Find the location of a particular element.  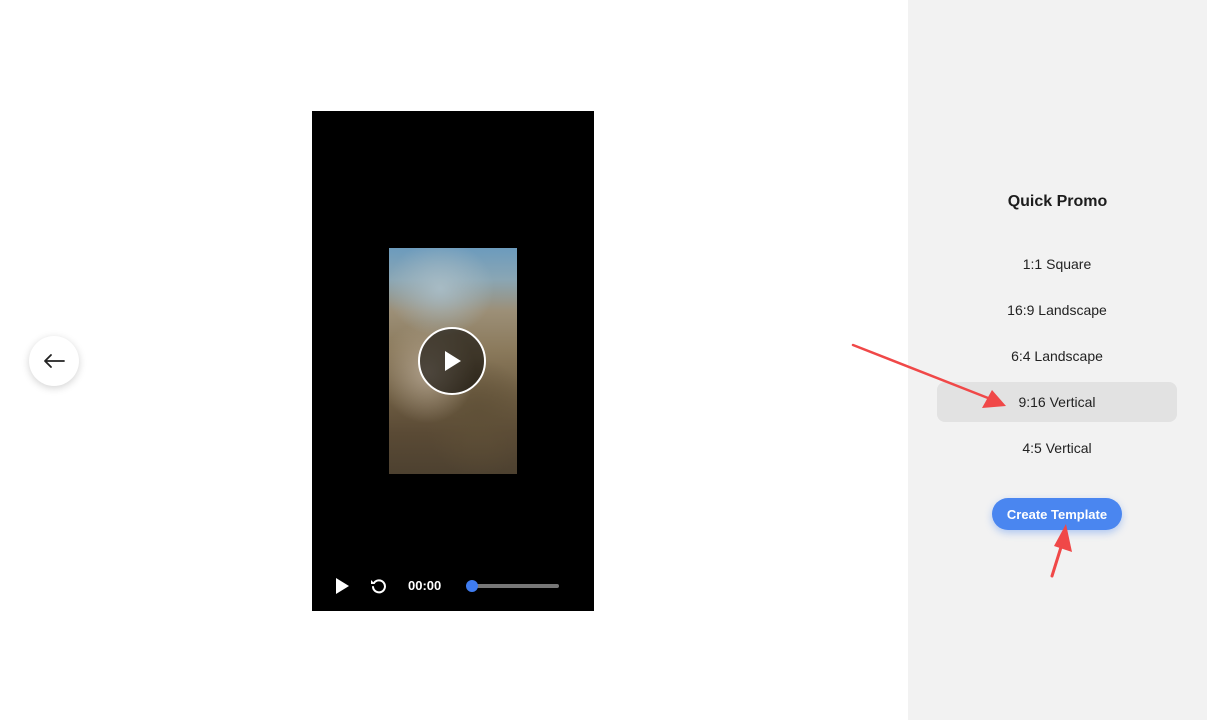

replay-button is located at coordinates (379, 586).